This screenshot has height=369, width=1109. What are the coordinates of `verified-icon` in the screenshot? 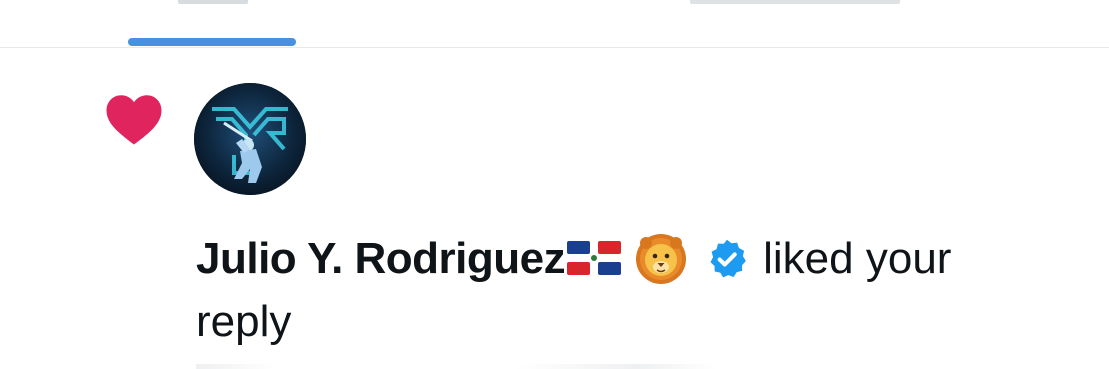 It's located at (728, 258).